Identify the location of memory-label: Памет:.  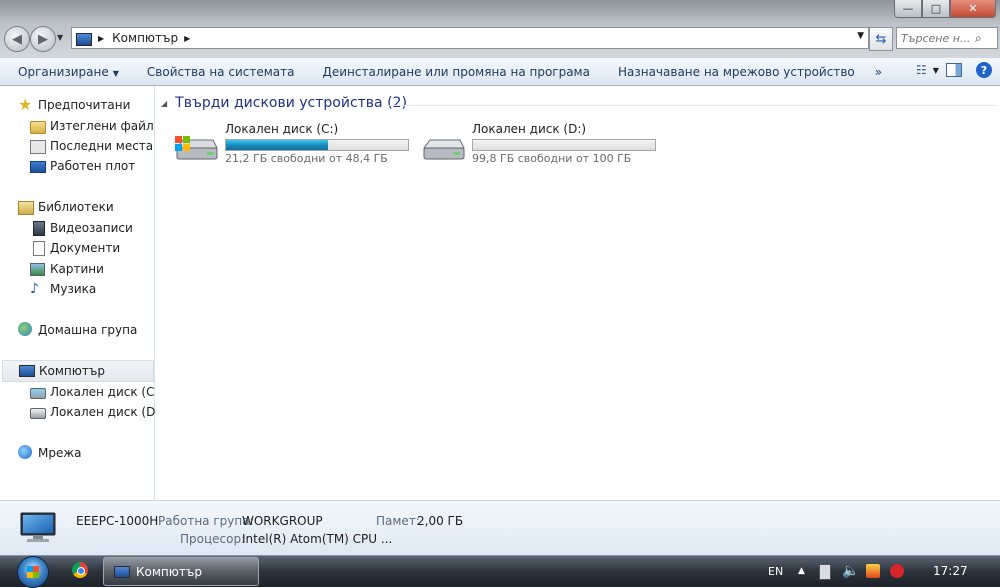
(398, 521).